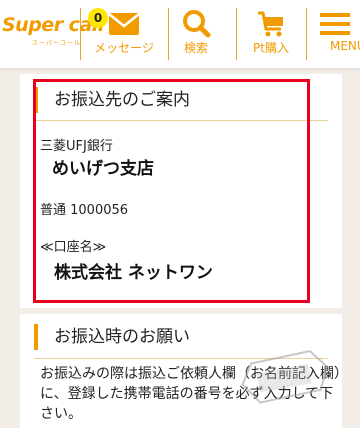 Image resolution: width=360 pixels, height=428 pixels. What do you see at coordinates (345, 46) in the screenshot?
I see `nav-menu-label: MENU` at bounding box center [345, 46].